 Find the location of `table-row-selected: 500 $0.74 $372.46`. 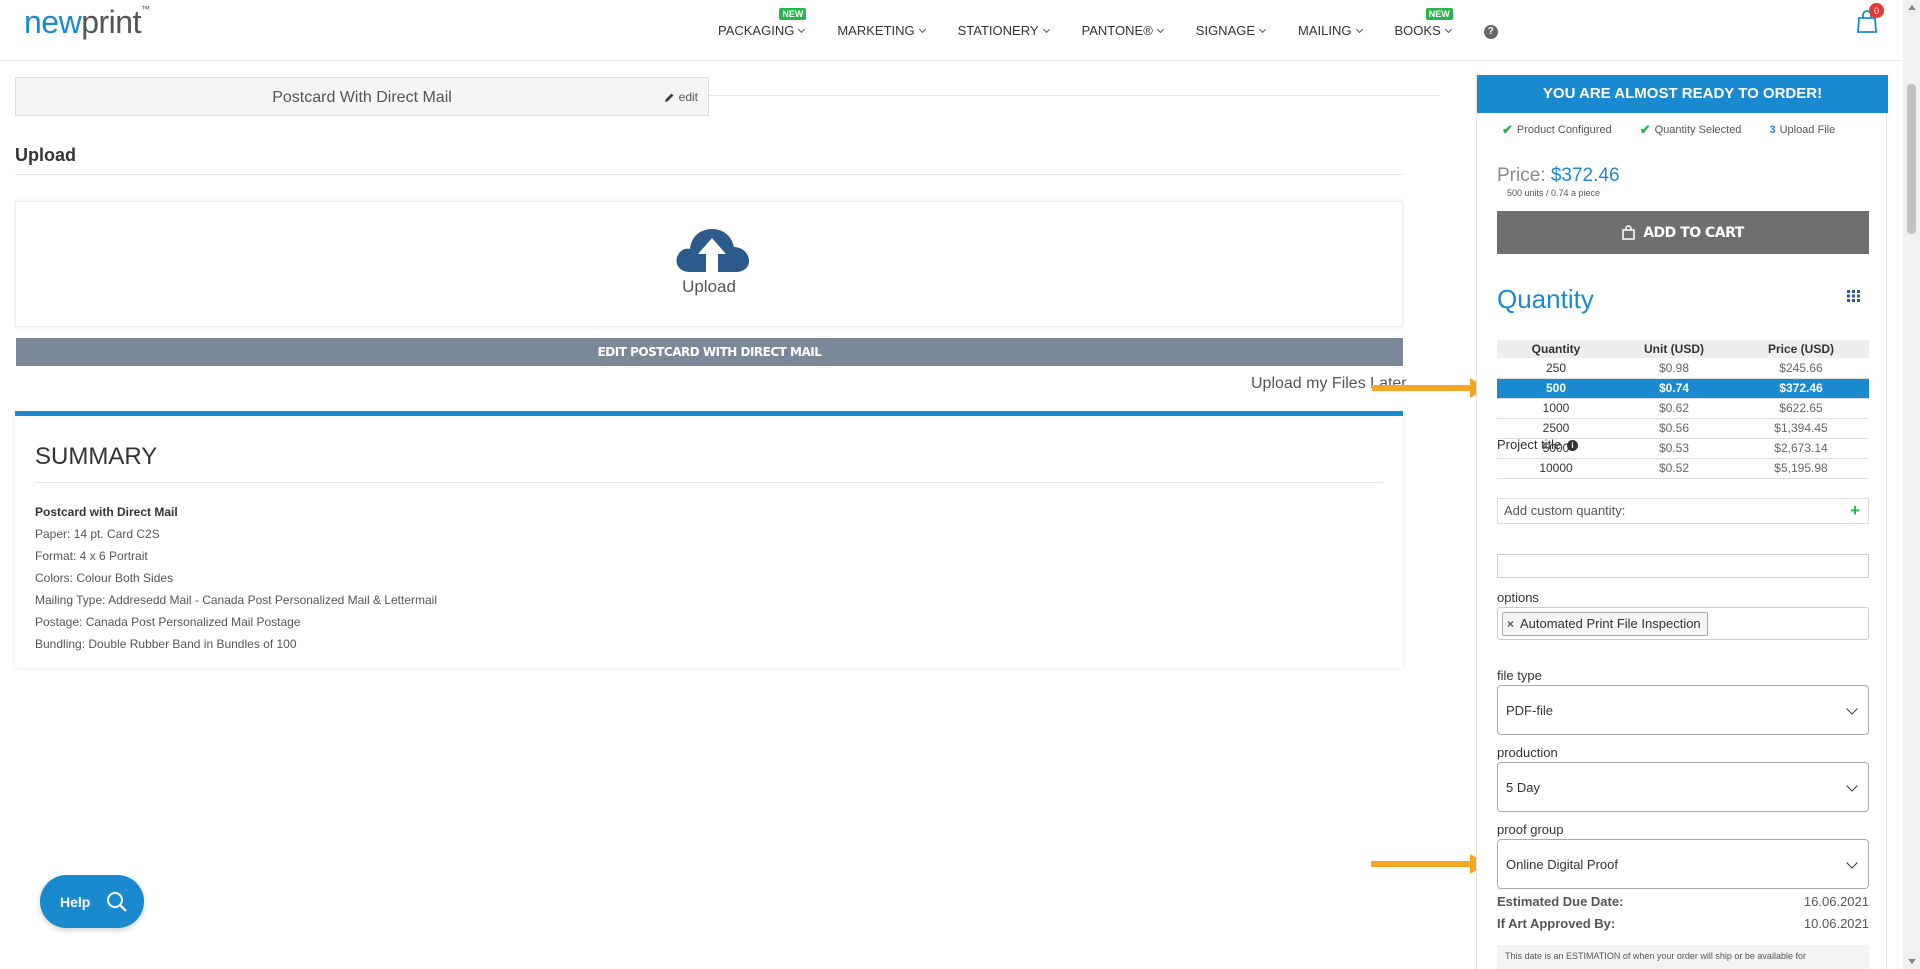

table-row-selected: 500 $0.74 $372.46 is located at coordinates (1683, 388).